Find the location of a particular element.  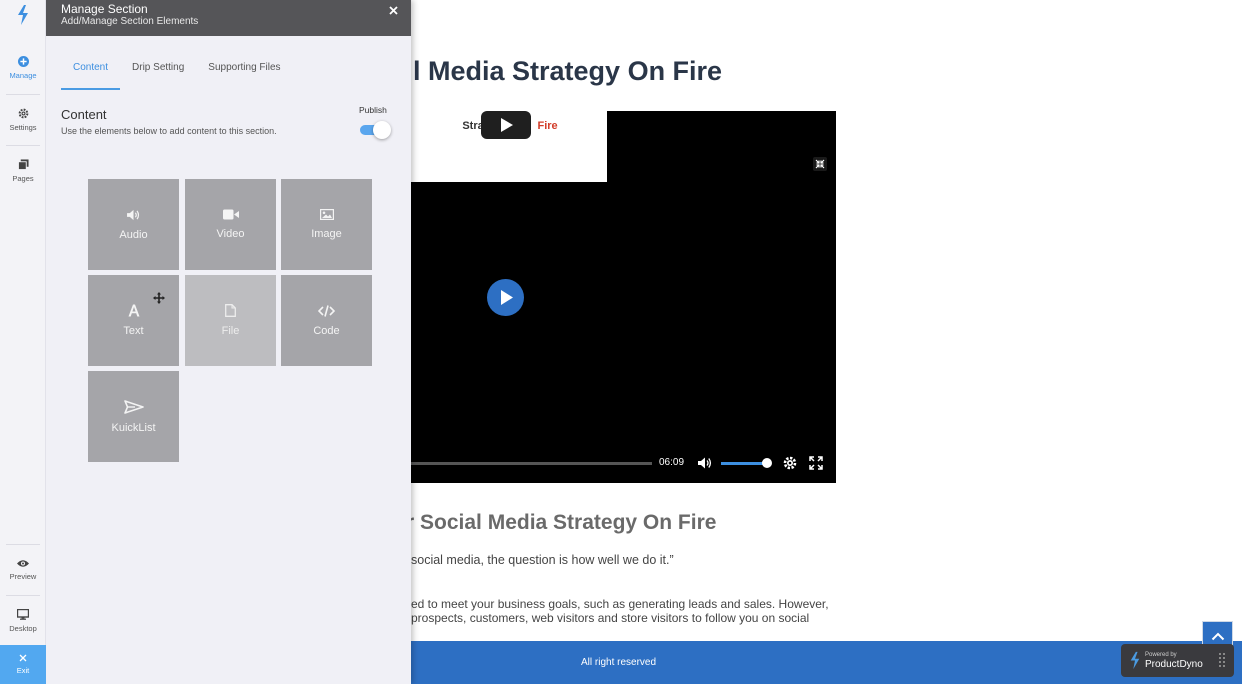

element-tile-text: Text is located at coordinates (133, 320).